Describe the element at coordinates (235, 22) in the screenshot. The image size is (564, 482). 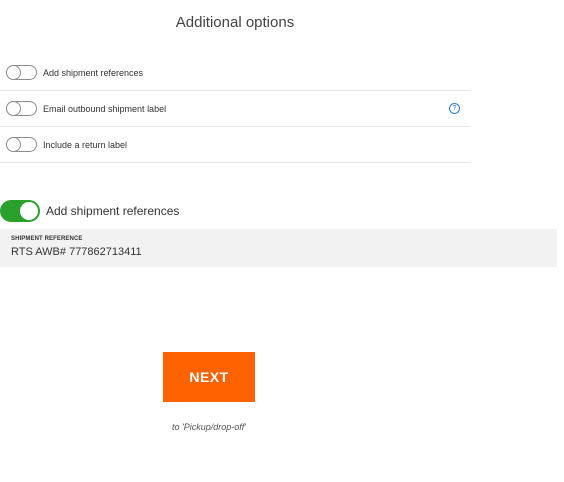
I see `section-title: Additional options` at that location.